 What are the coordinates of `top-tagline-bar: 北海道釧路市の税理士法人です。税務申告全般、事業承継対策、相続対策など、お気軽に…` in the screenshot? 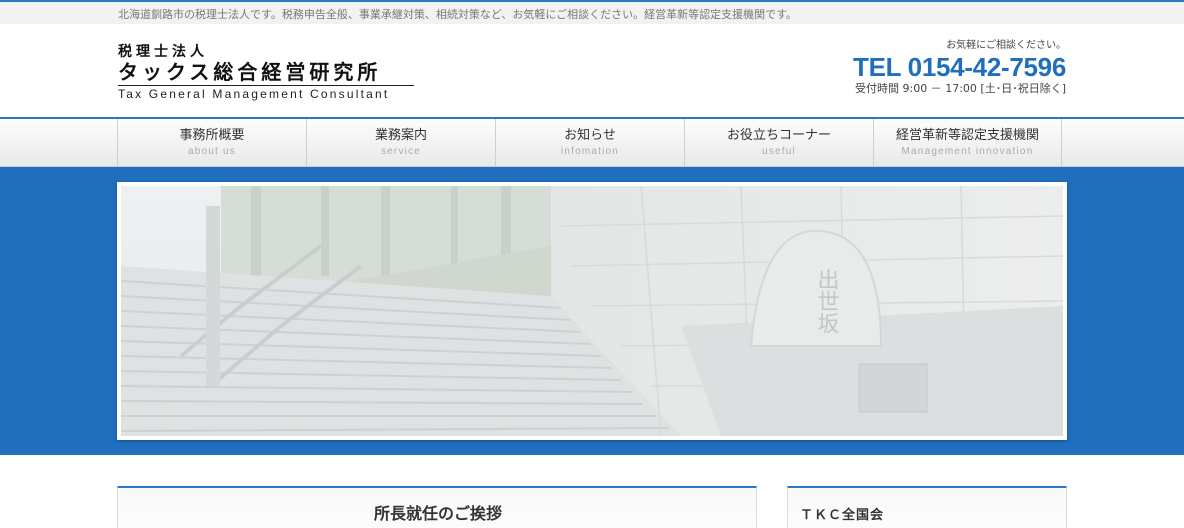 It's located at (592, 12).